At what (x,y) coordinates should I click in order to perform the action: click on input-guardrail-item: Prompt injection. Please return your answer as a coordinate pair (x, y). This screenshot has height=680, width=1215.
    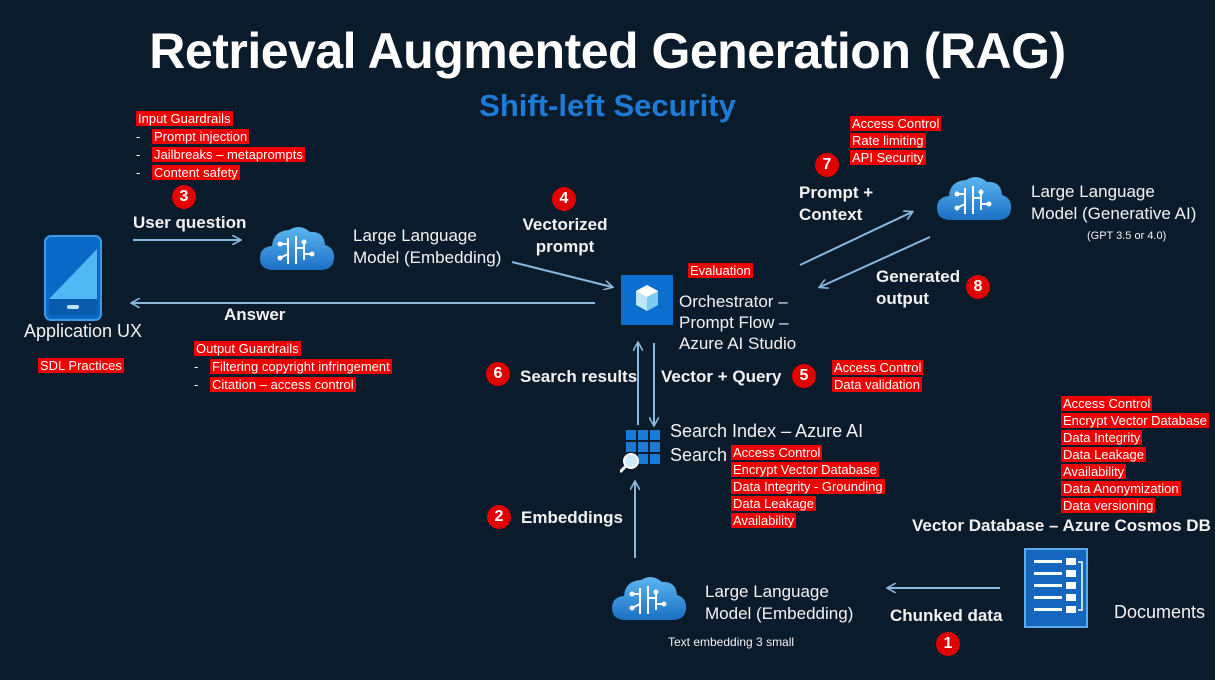
    Looking at the image, I should click on (201, 136).